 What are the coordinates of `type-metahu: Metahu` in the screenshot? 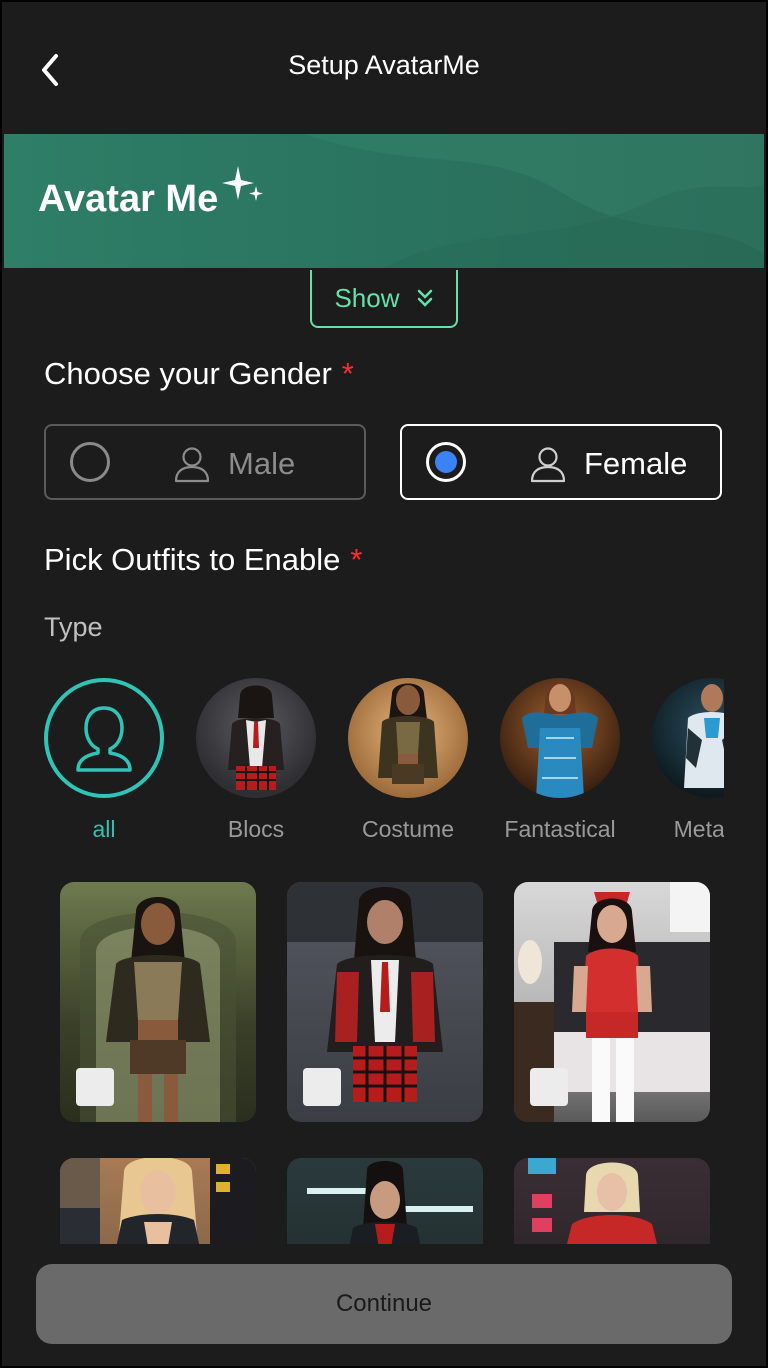 It's located at (683, 758).